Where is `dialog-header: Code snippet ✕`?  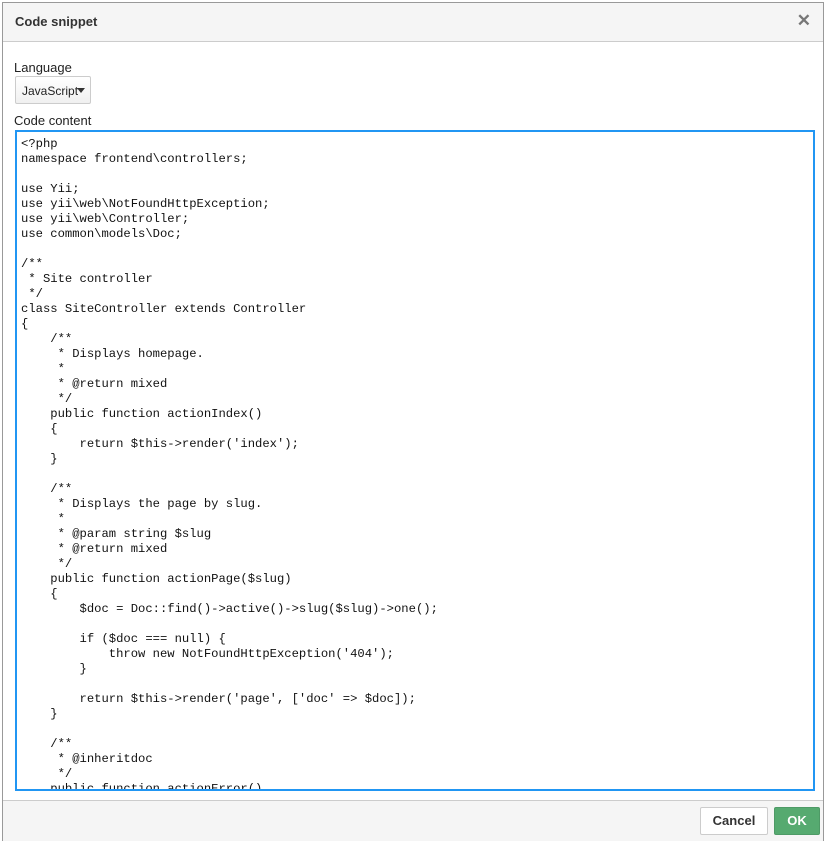
dialog-header: Code snippet ✕ is located at coordinates (413, 22).